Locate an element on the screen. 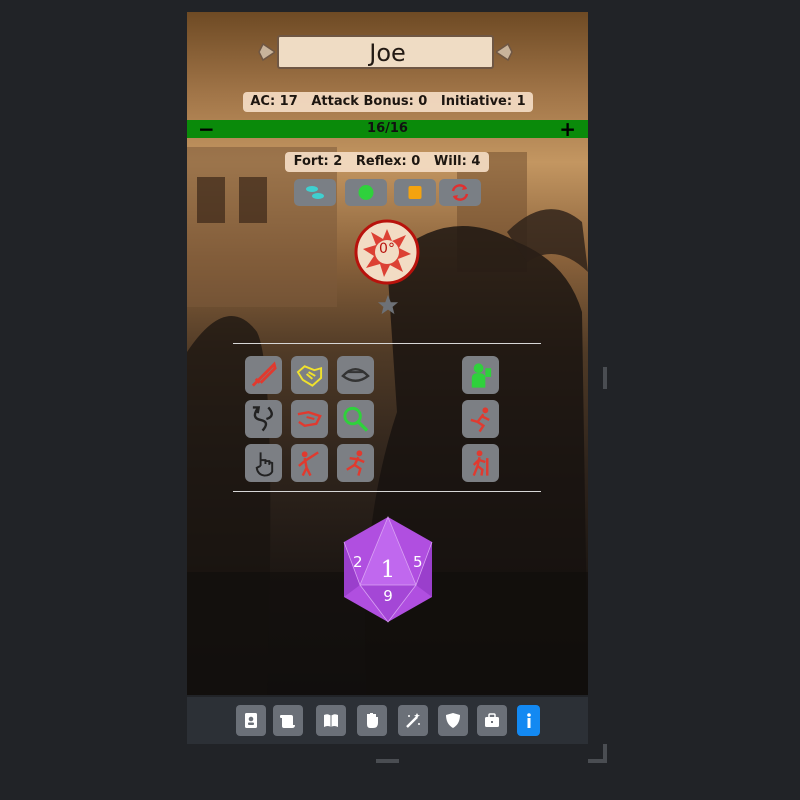 The image size is (800, 800). target-dial: 0° is located at coordinates (387, 252).